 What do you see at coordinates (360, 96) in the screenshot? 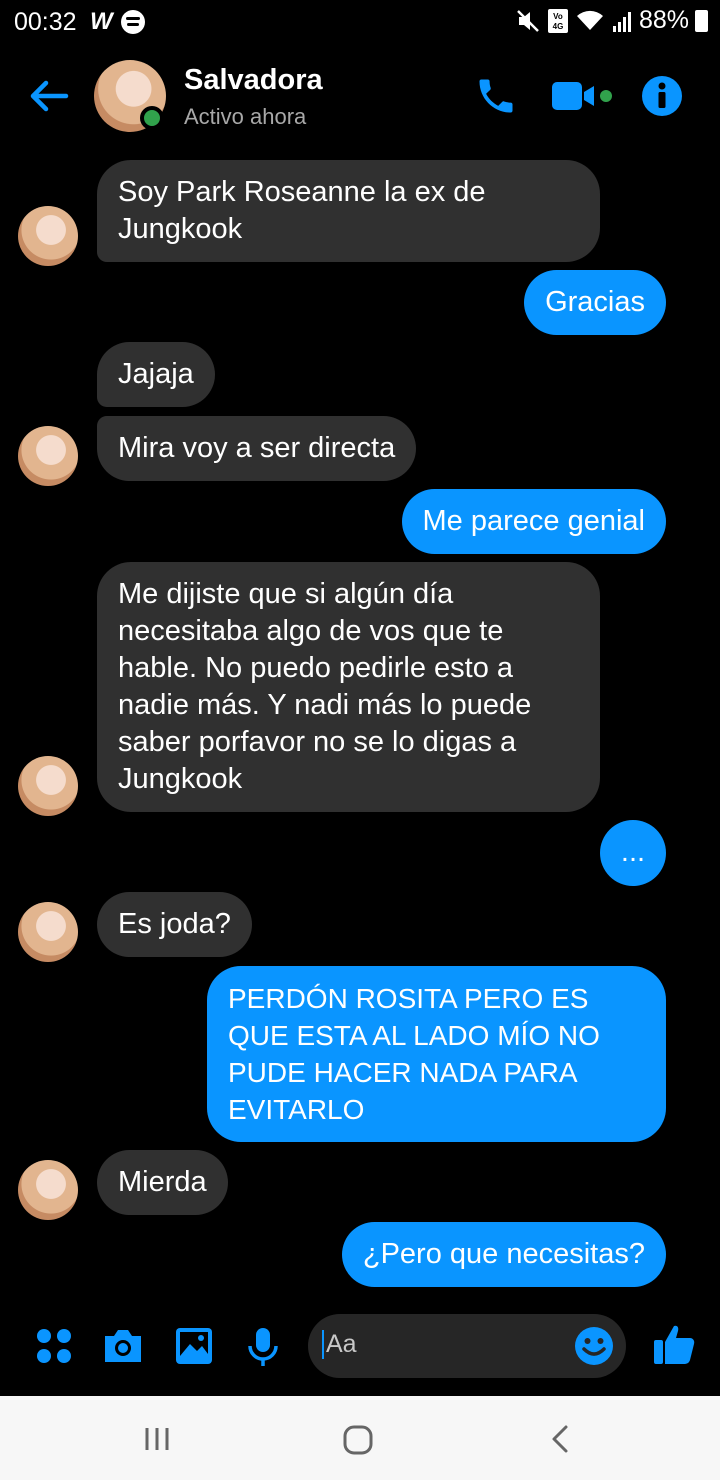
I see `conversation-header: Salvadora Activo ahora` at bounding box center [360, 96].